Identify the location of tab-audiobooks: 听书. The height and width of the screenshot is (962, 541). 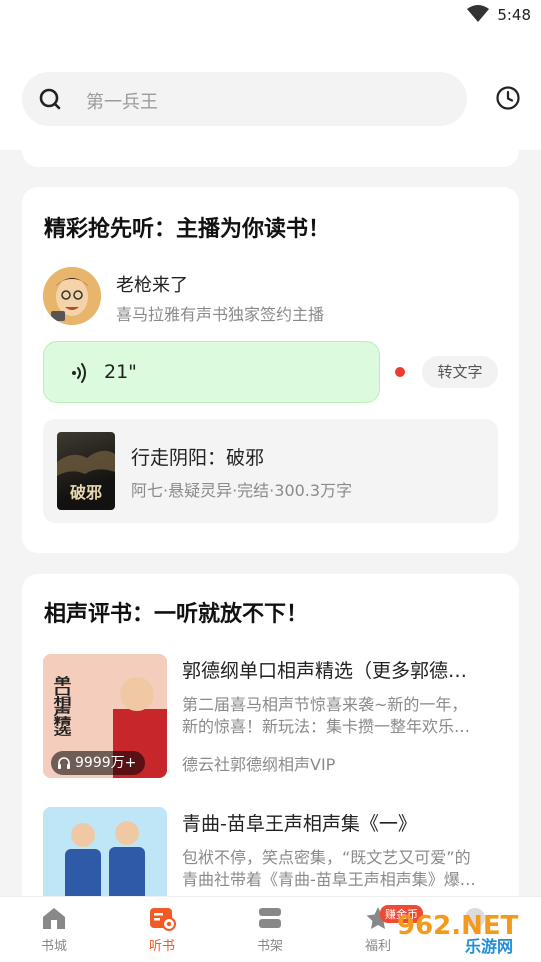
(162, 929).